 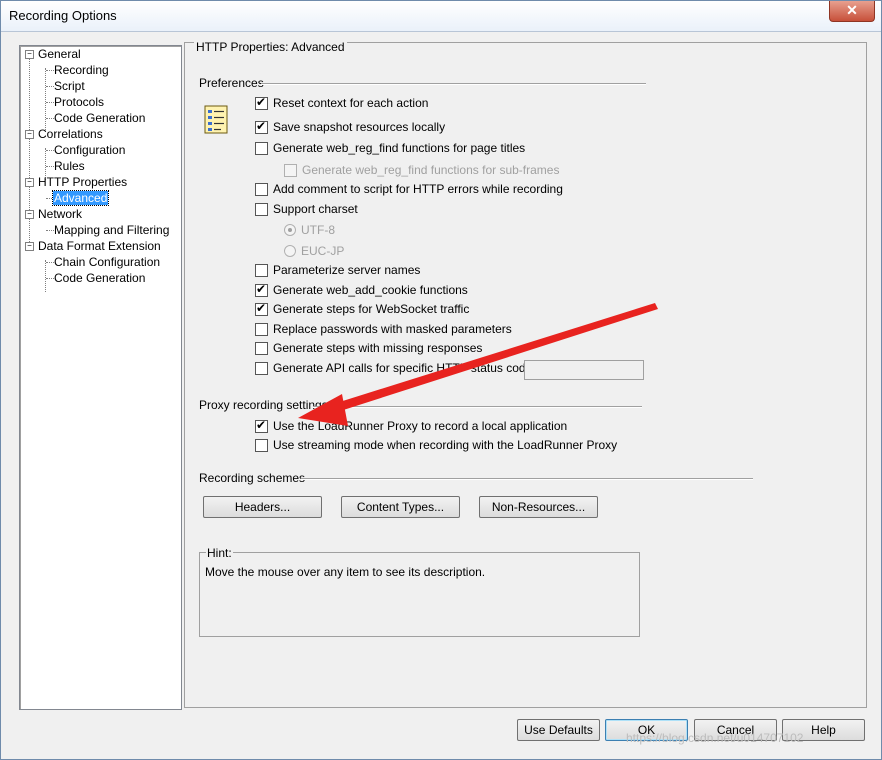 What do you see at coordinates (81, 70) in the screenshot?
I see `tree-item-recording: Recording` at bounding box center [81, 70].